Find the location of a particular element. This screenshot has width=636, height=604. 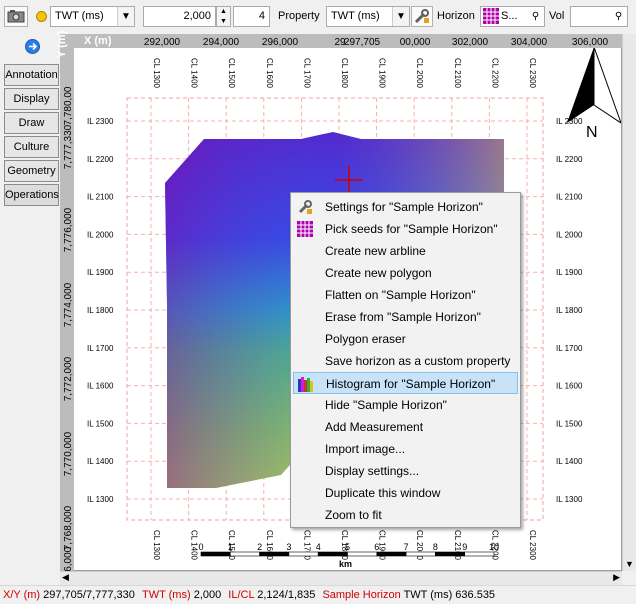

il-label-right: IL 1600 is located at coordinates (569, 386).